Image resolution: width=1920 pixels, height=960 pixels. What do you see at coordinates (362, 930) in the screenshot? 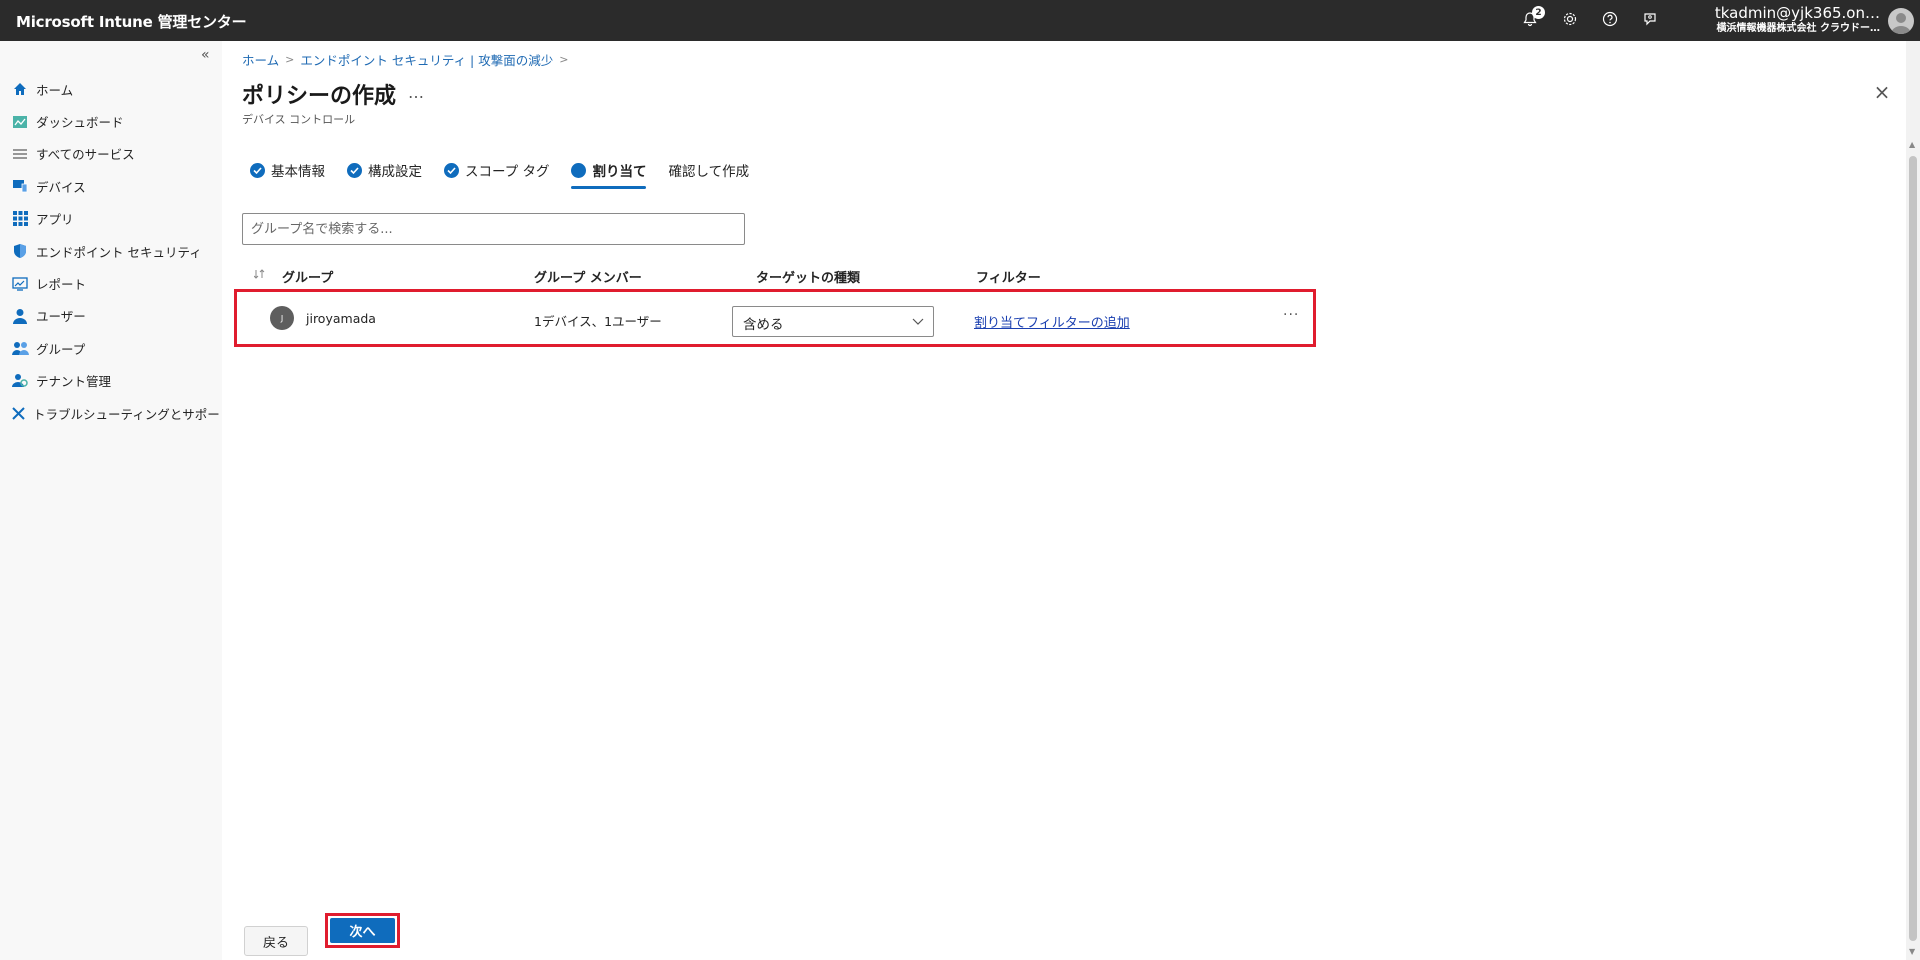
I see `next-button: 次へ` at bounding box center [362, 930].